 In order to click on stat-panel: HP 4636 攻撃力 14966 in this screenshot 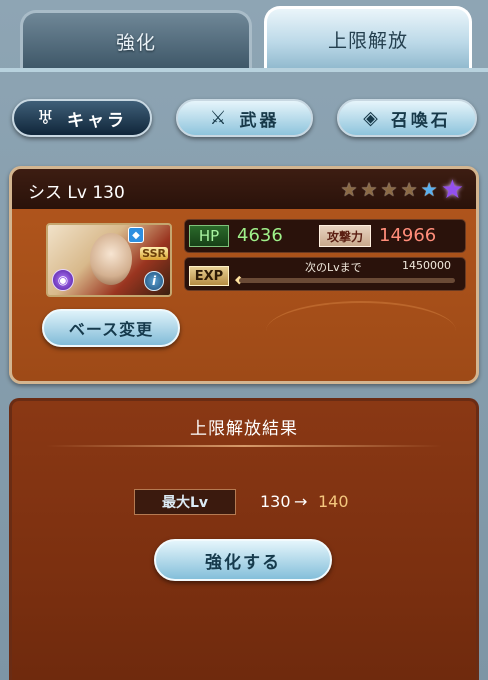, I will do `click(325, 236)`.